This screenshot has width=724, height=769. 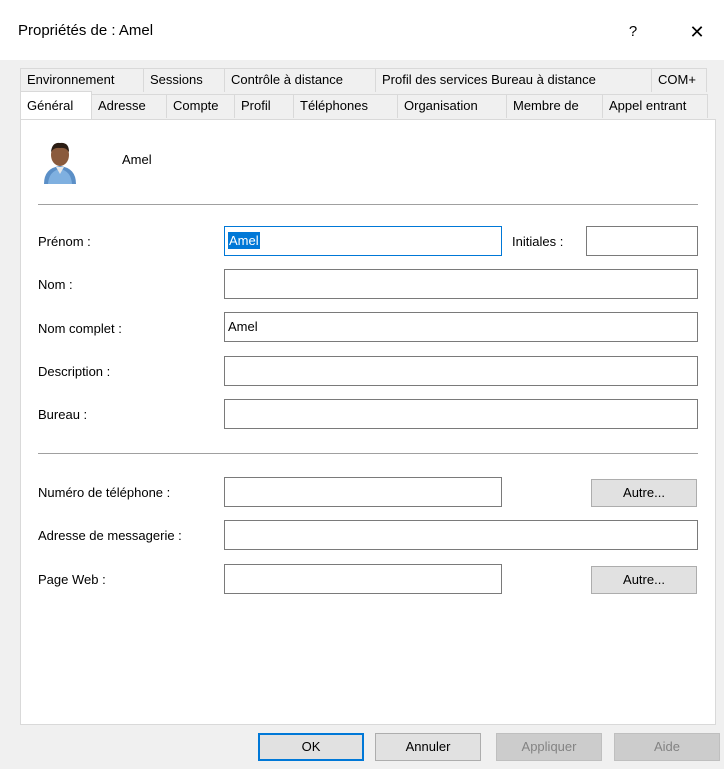 I want to click on tab-appel-entrant: Appel entrant, so click(x=655, y=106).